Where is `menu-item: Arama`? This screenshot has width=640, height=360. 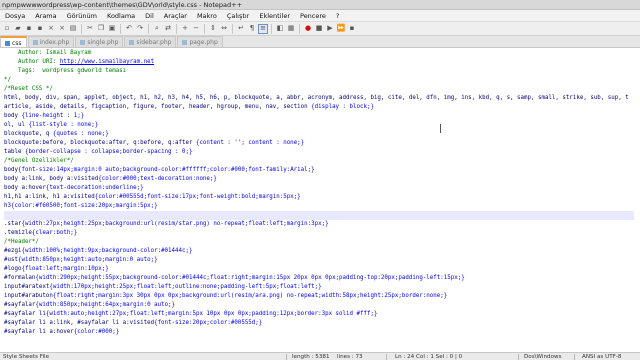
menu-item: Arama is located at coordinates (45, 16).